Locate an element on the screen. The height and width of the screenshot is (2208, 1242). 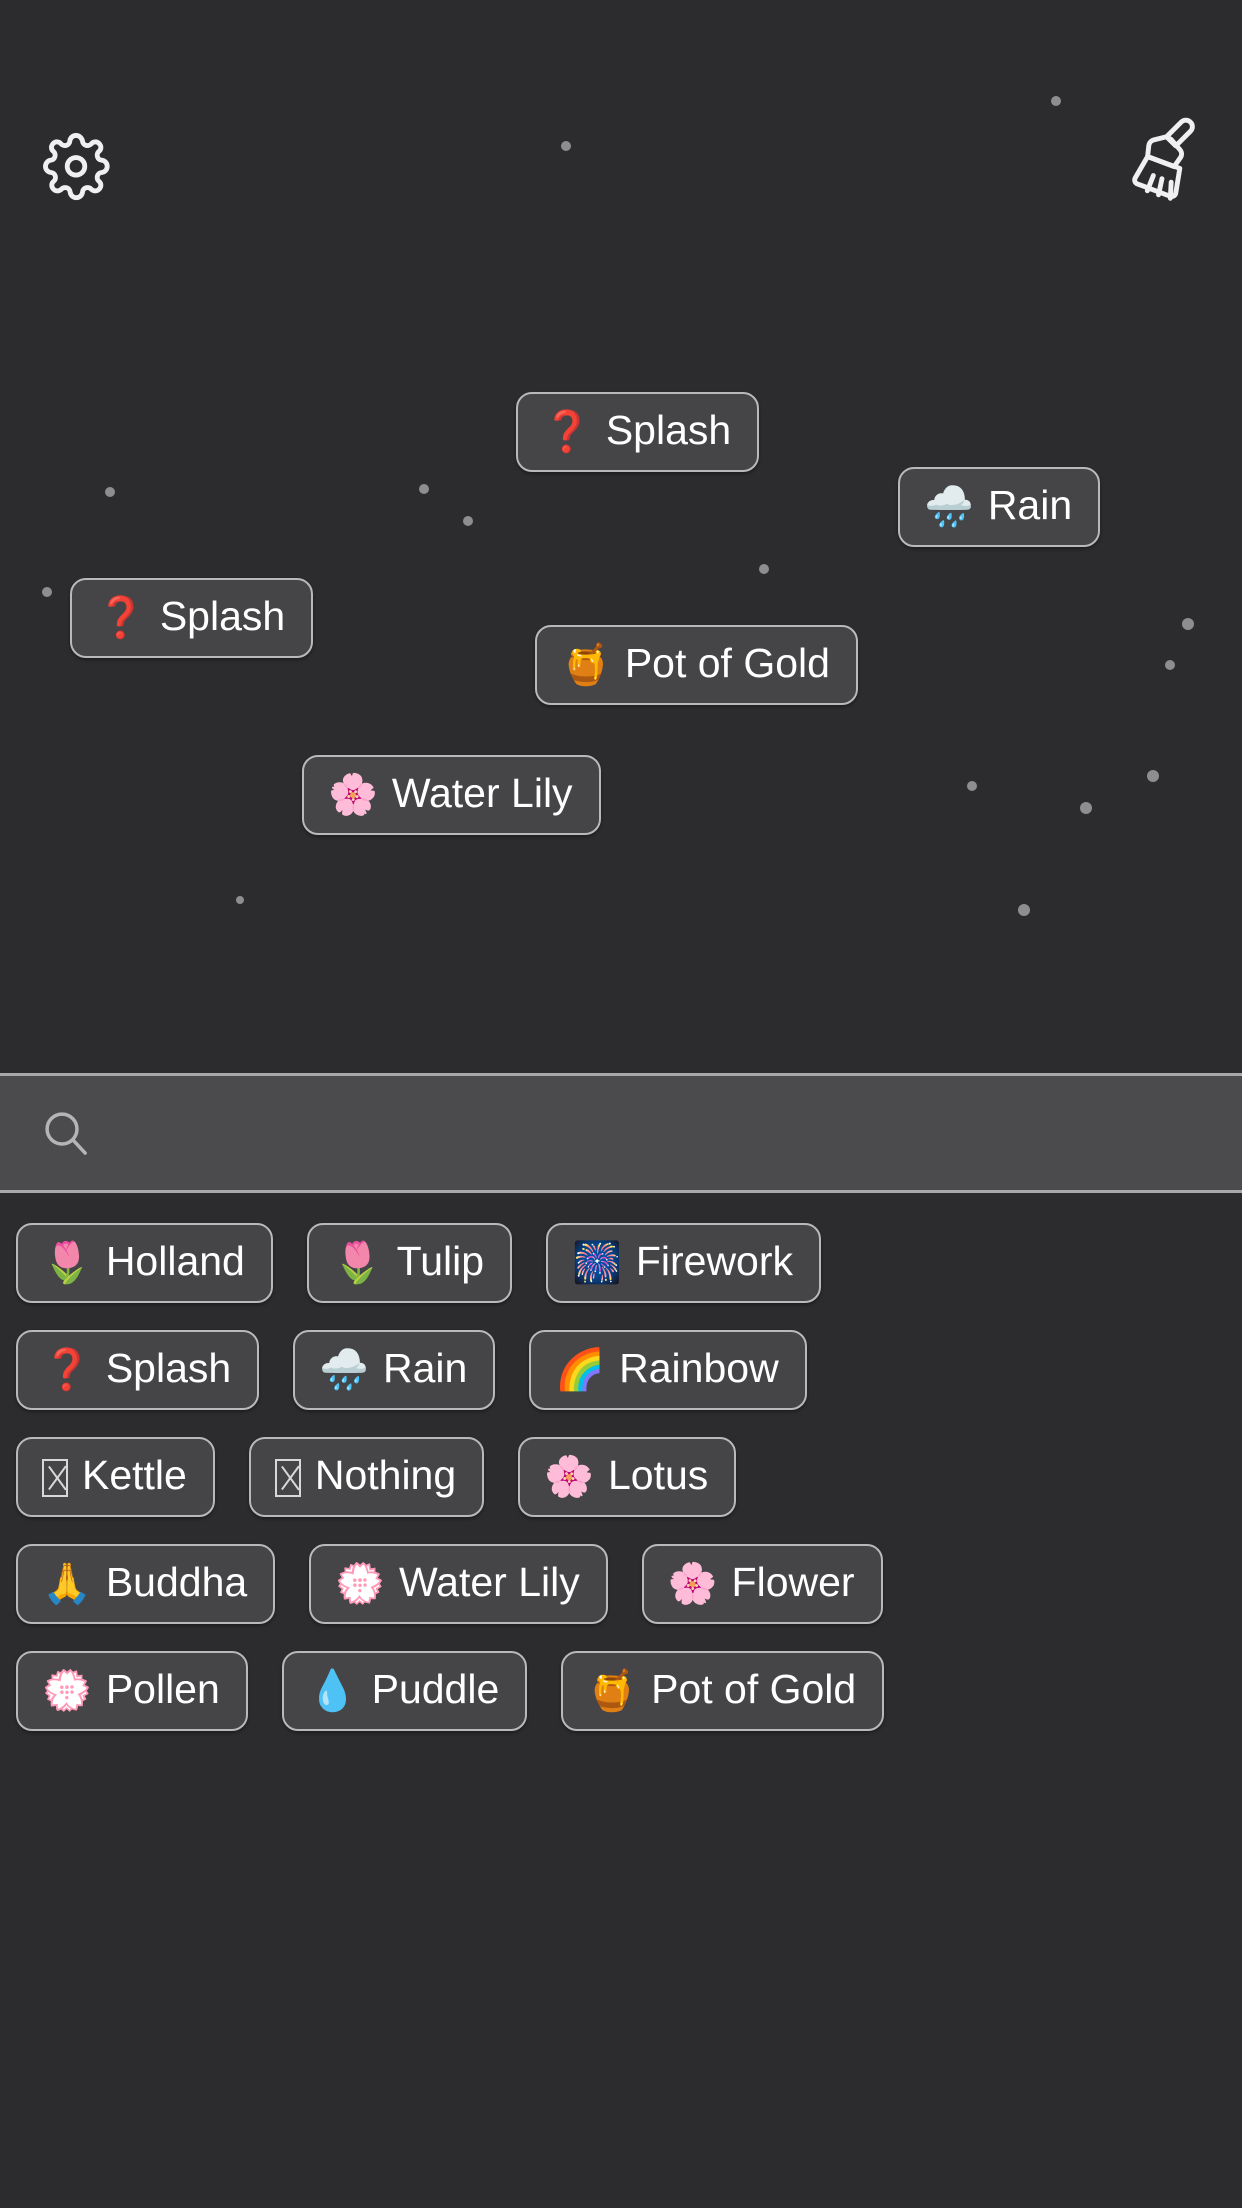
element-pill-label: Firework is located at coordinates (714, 1261).